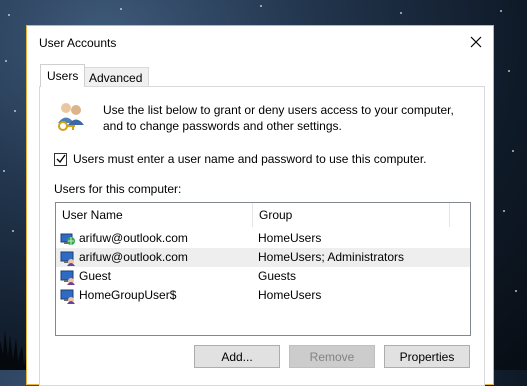  What do you see at coordinates (260, 43) in the screenshot?
I see `title-bar: User Accounts` at bounding box center [260, 43].